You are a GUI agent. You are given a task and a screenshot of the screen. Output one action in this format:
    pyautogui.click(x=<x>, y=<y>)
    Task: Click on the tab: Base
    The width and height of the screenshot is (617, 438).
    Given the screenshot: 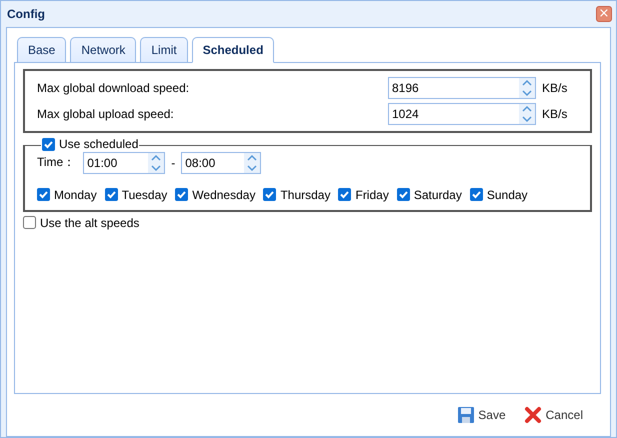 What is the action you would take?
    pyautogui.click(x=41, y=49)
    